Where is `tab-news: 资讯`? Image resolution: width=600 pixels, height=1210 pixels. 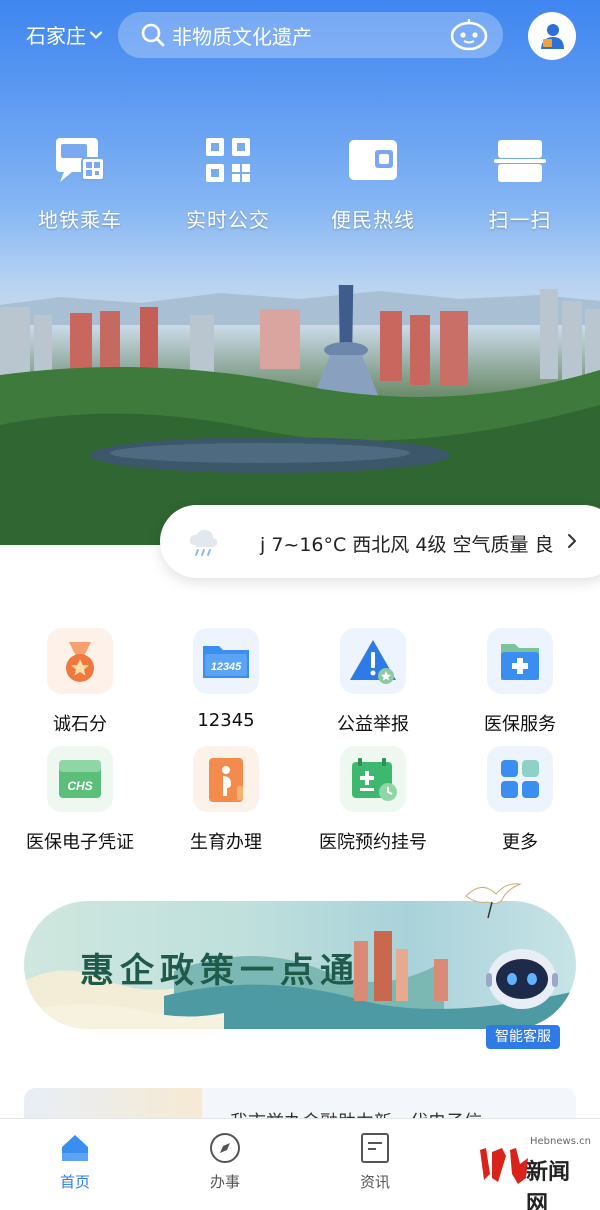 tab-news: 资讯 is located at coordinates (375, 1161).